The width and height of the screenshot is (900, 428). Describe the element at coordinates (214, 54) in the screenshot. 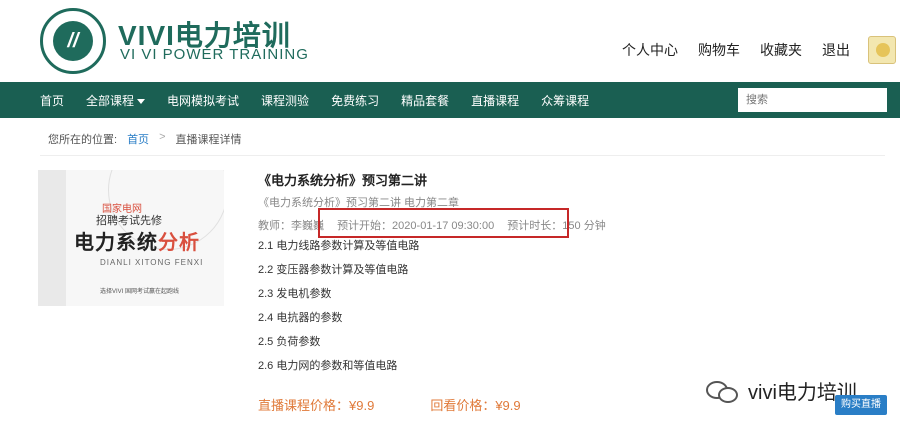

I see `logo-sub-text: VI VI POWER TRAINING` at that location.